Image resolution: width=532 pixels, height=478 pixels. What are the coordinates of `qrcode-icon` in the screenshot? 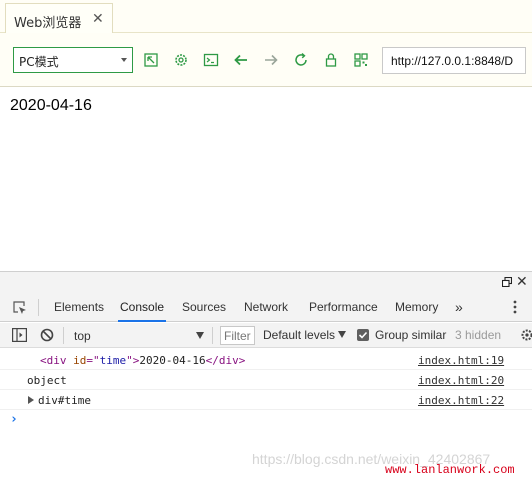 It's located at (361, 60).